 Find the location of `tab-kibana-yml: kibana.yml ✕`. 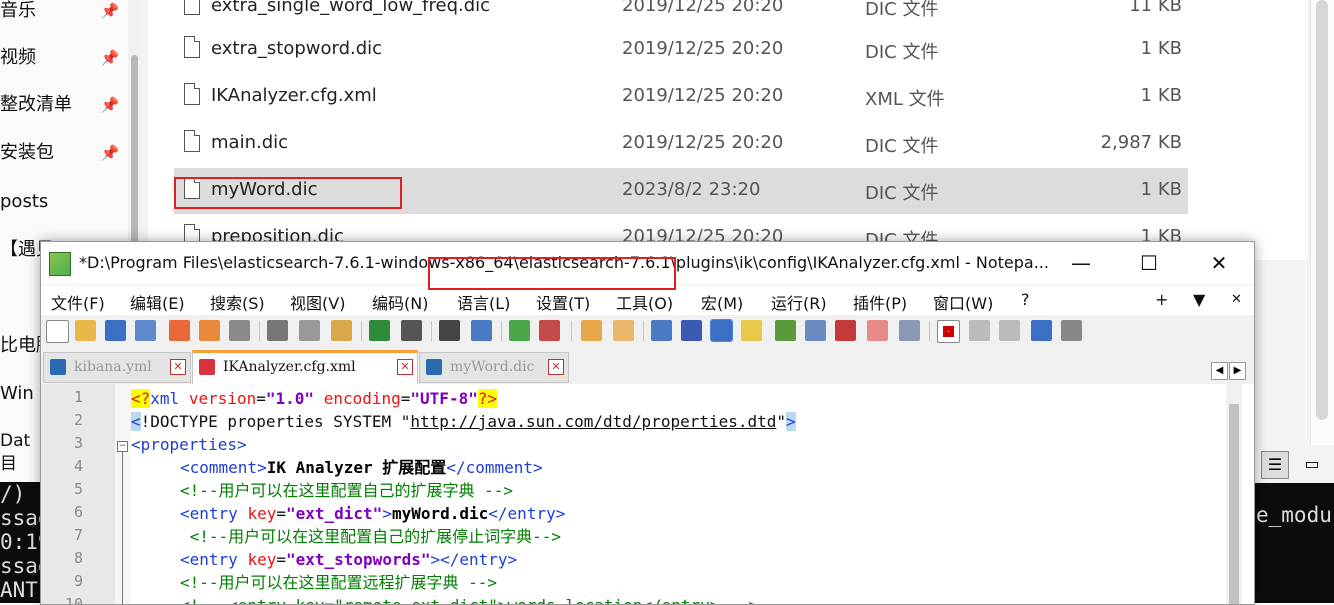

tab-kibana-yml: kibana.yml ✕ is located at coordinates (117, 367).